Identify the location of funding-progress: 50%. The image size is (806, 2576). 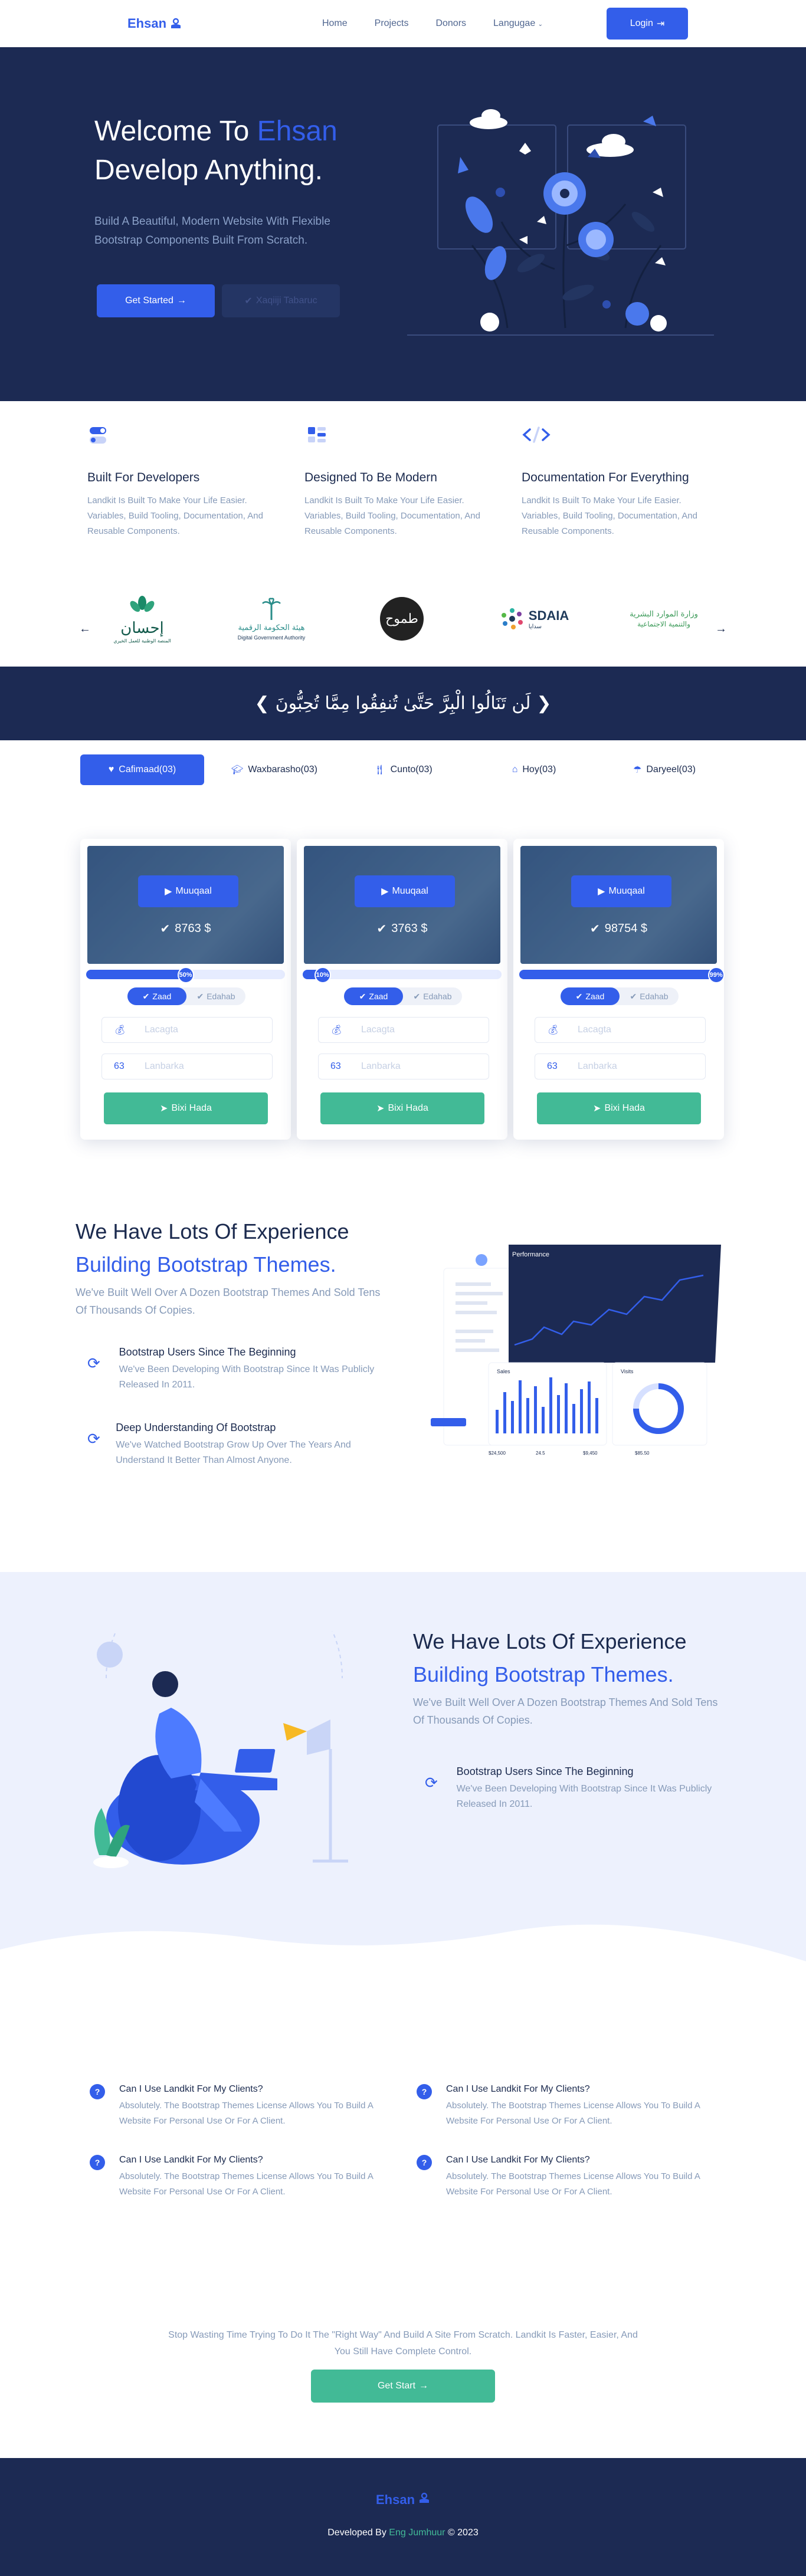
(185, 975).